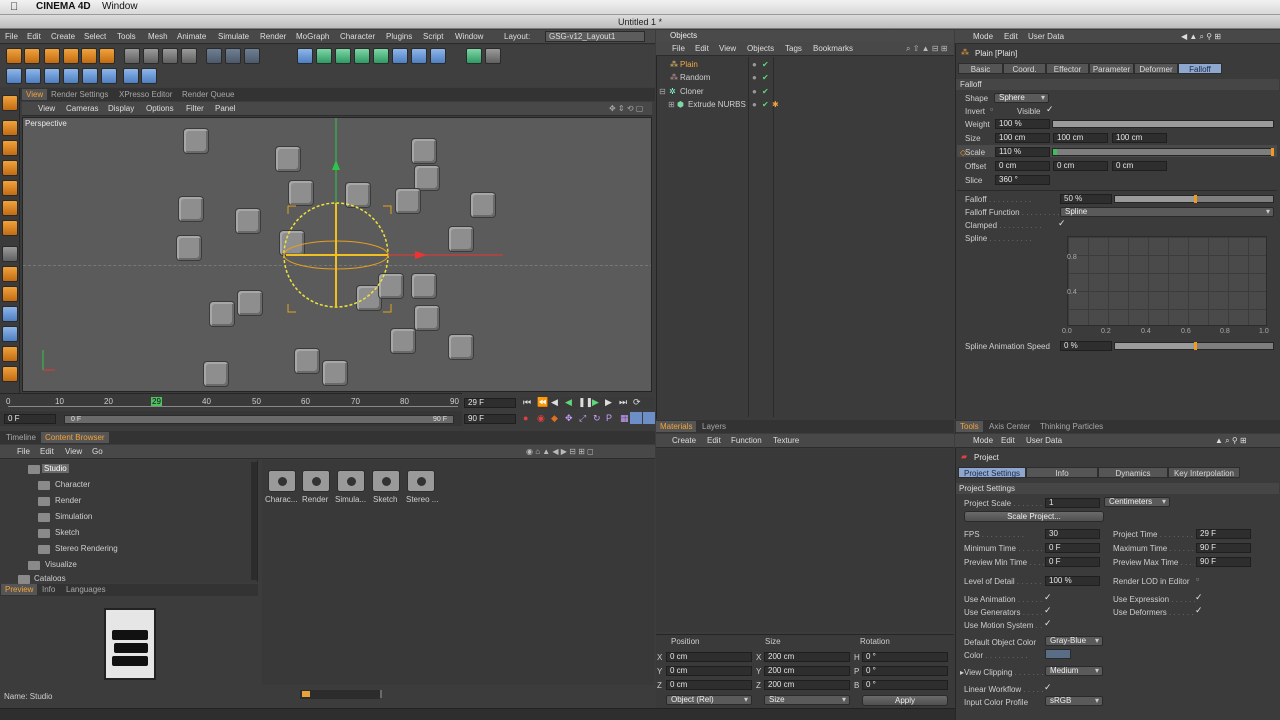 This screenshot has height=720, width=1280. I want to click on menu-tools: Tools, so click(126, 36).